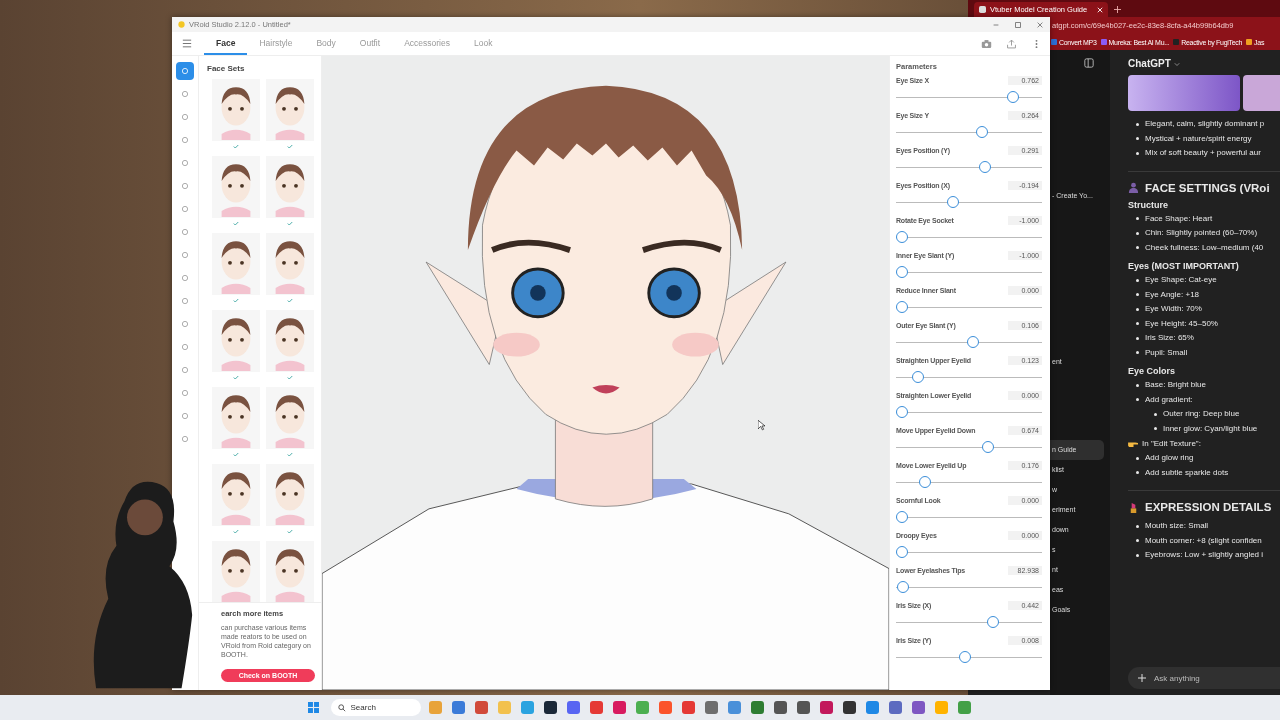 Image resolution: width=1280 pixels, height=720 pixels. I want to click on list-item: Elegant, calm, slightly dominant p, so click(1205, 124).